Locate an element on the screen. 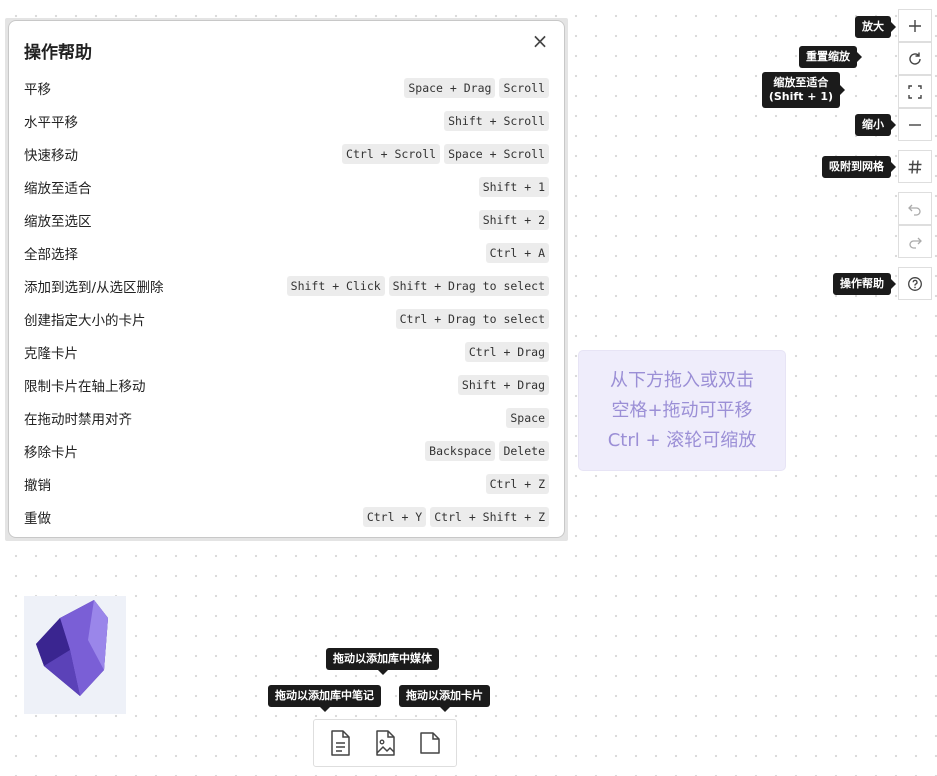 Image resolution: width=937 pixels, height=776 pixels. key-combo: Shift + Drag is located at coordinates (503, 384).